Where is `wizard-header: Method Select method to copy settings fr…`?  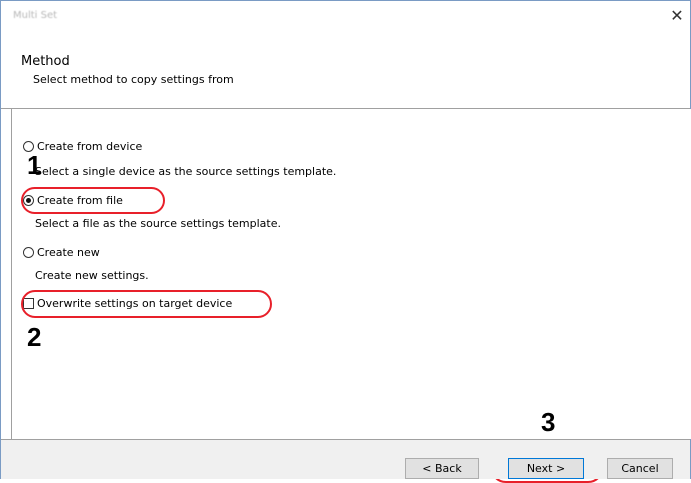 wizard-header: Method Select method to copy settings fr… is located at coordinates (345, 77).